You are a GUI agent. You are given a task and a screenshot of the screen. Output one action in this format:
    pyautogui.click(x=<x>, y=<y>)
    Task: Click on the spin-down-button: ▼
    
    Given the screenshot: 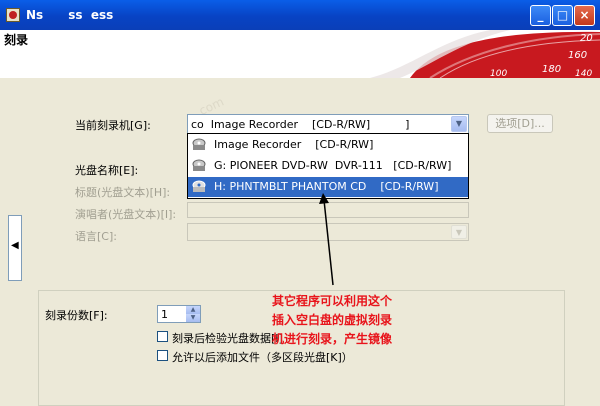 What is the action you would take?
    pyautogui.click(x=193, y=318)
    